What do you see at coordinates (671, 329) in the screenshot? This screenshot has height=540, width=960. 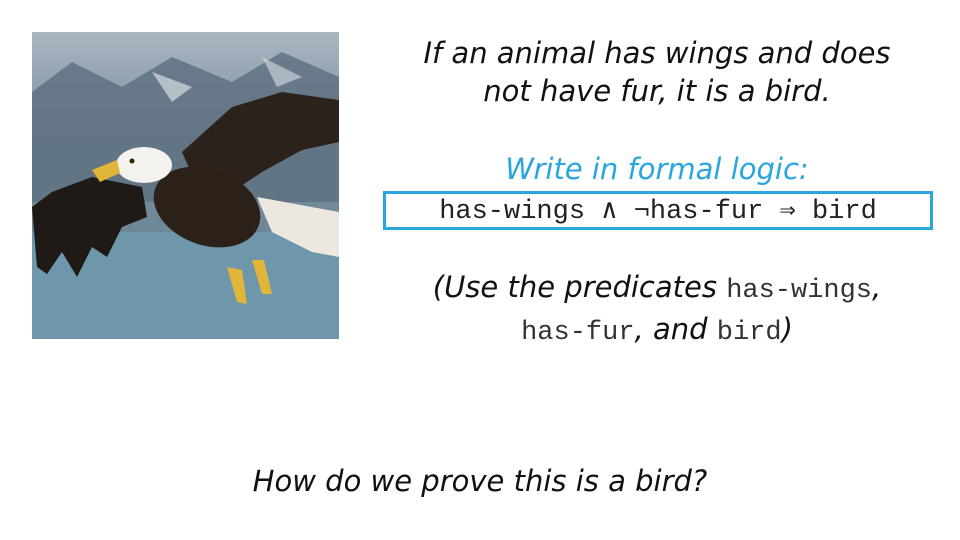 I see `note-middle: , and` at bounding box center [671, 329].